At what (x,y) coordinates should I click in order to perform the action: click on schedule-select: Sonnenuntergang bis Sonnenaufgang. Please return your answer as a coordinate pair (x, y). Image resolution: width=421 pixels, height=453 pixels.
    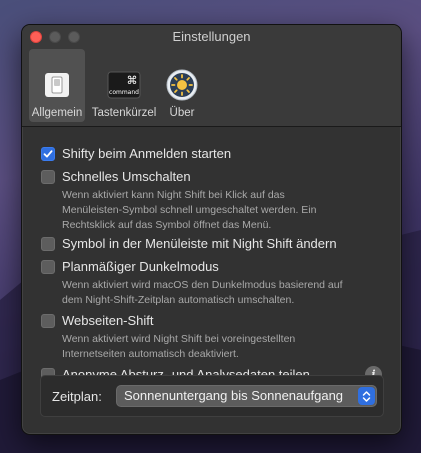
    Looking at the image, I should click on (246, 396).